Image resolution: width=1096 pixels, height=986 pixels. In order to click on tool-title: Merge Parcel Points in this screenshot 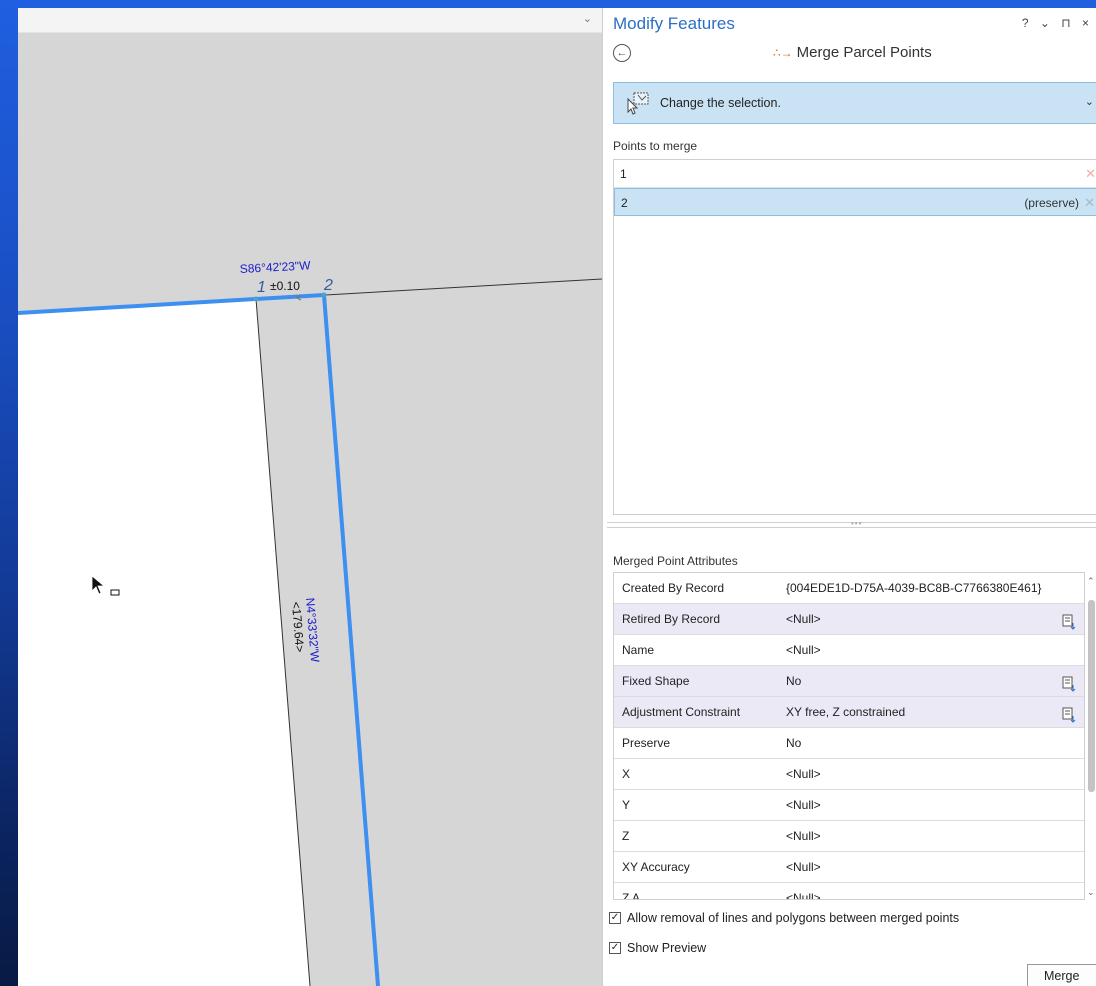, I will do `click(864, 52)`.